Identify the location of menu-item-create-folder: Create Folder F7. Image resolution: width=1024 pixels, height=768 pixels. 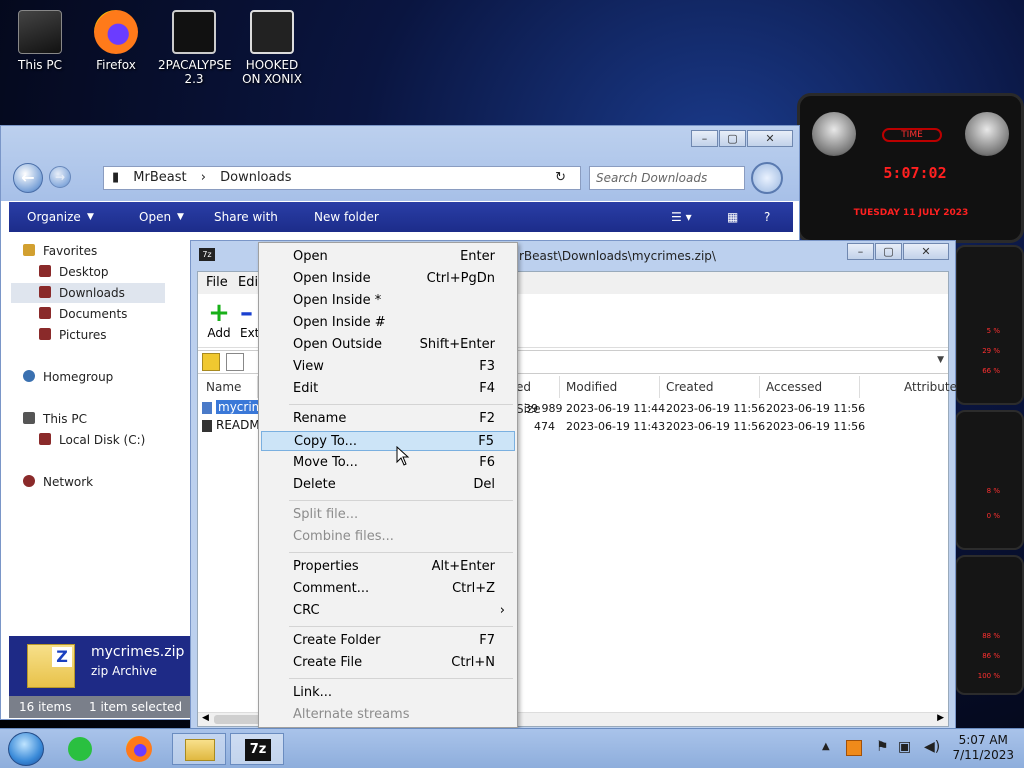
(388, 641).